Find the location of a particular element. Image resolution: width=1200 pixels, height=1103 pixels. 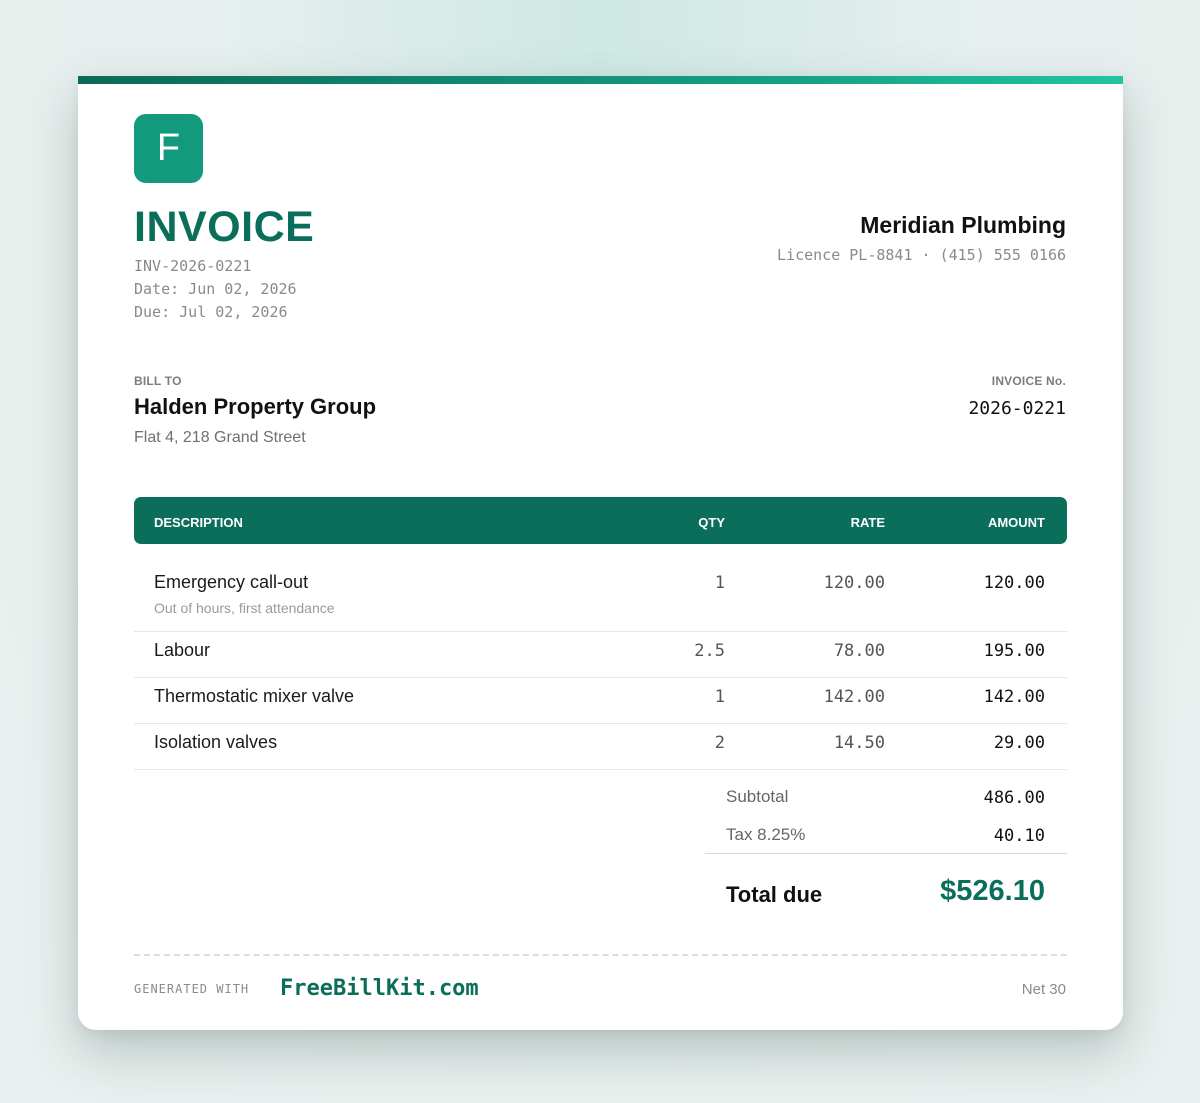

row-rate: 14.50 is located at coordinates (859, 743).